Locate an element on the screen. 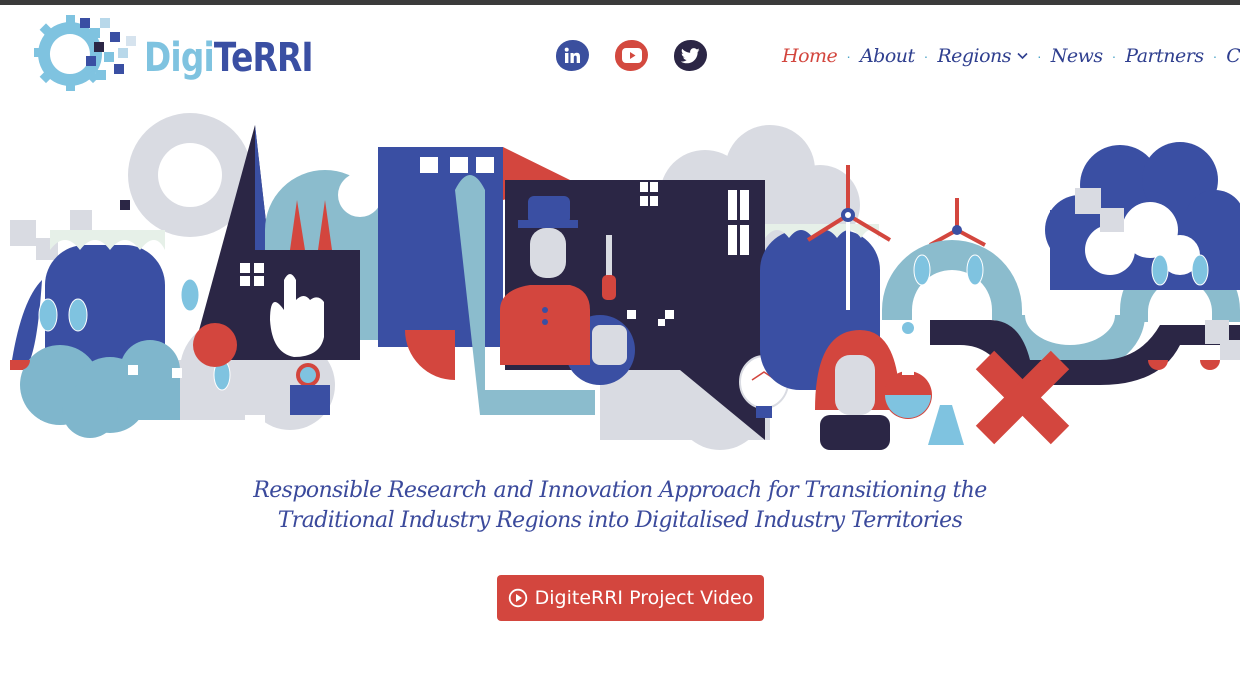 This screenshot has width=1240, height=683. linkedin-button is located at coordinates (572, 55).